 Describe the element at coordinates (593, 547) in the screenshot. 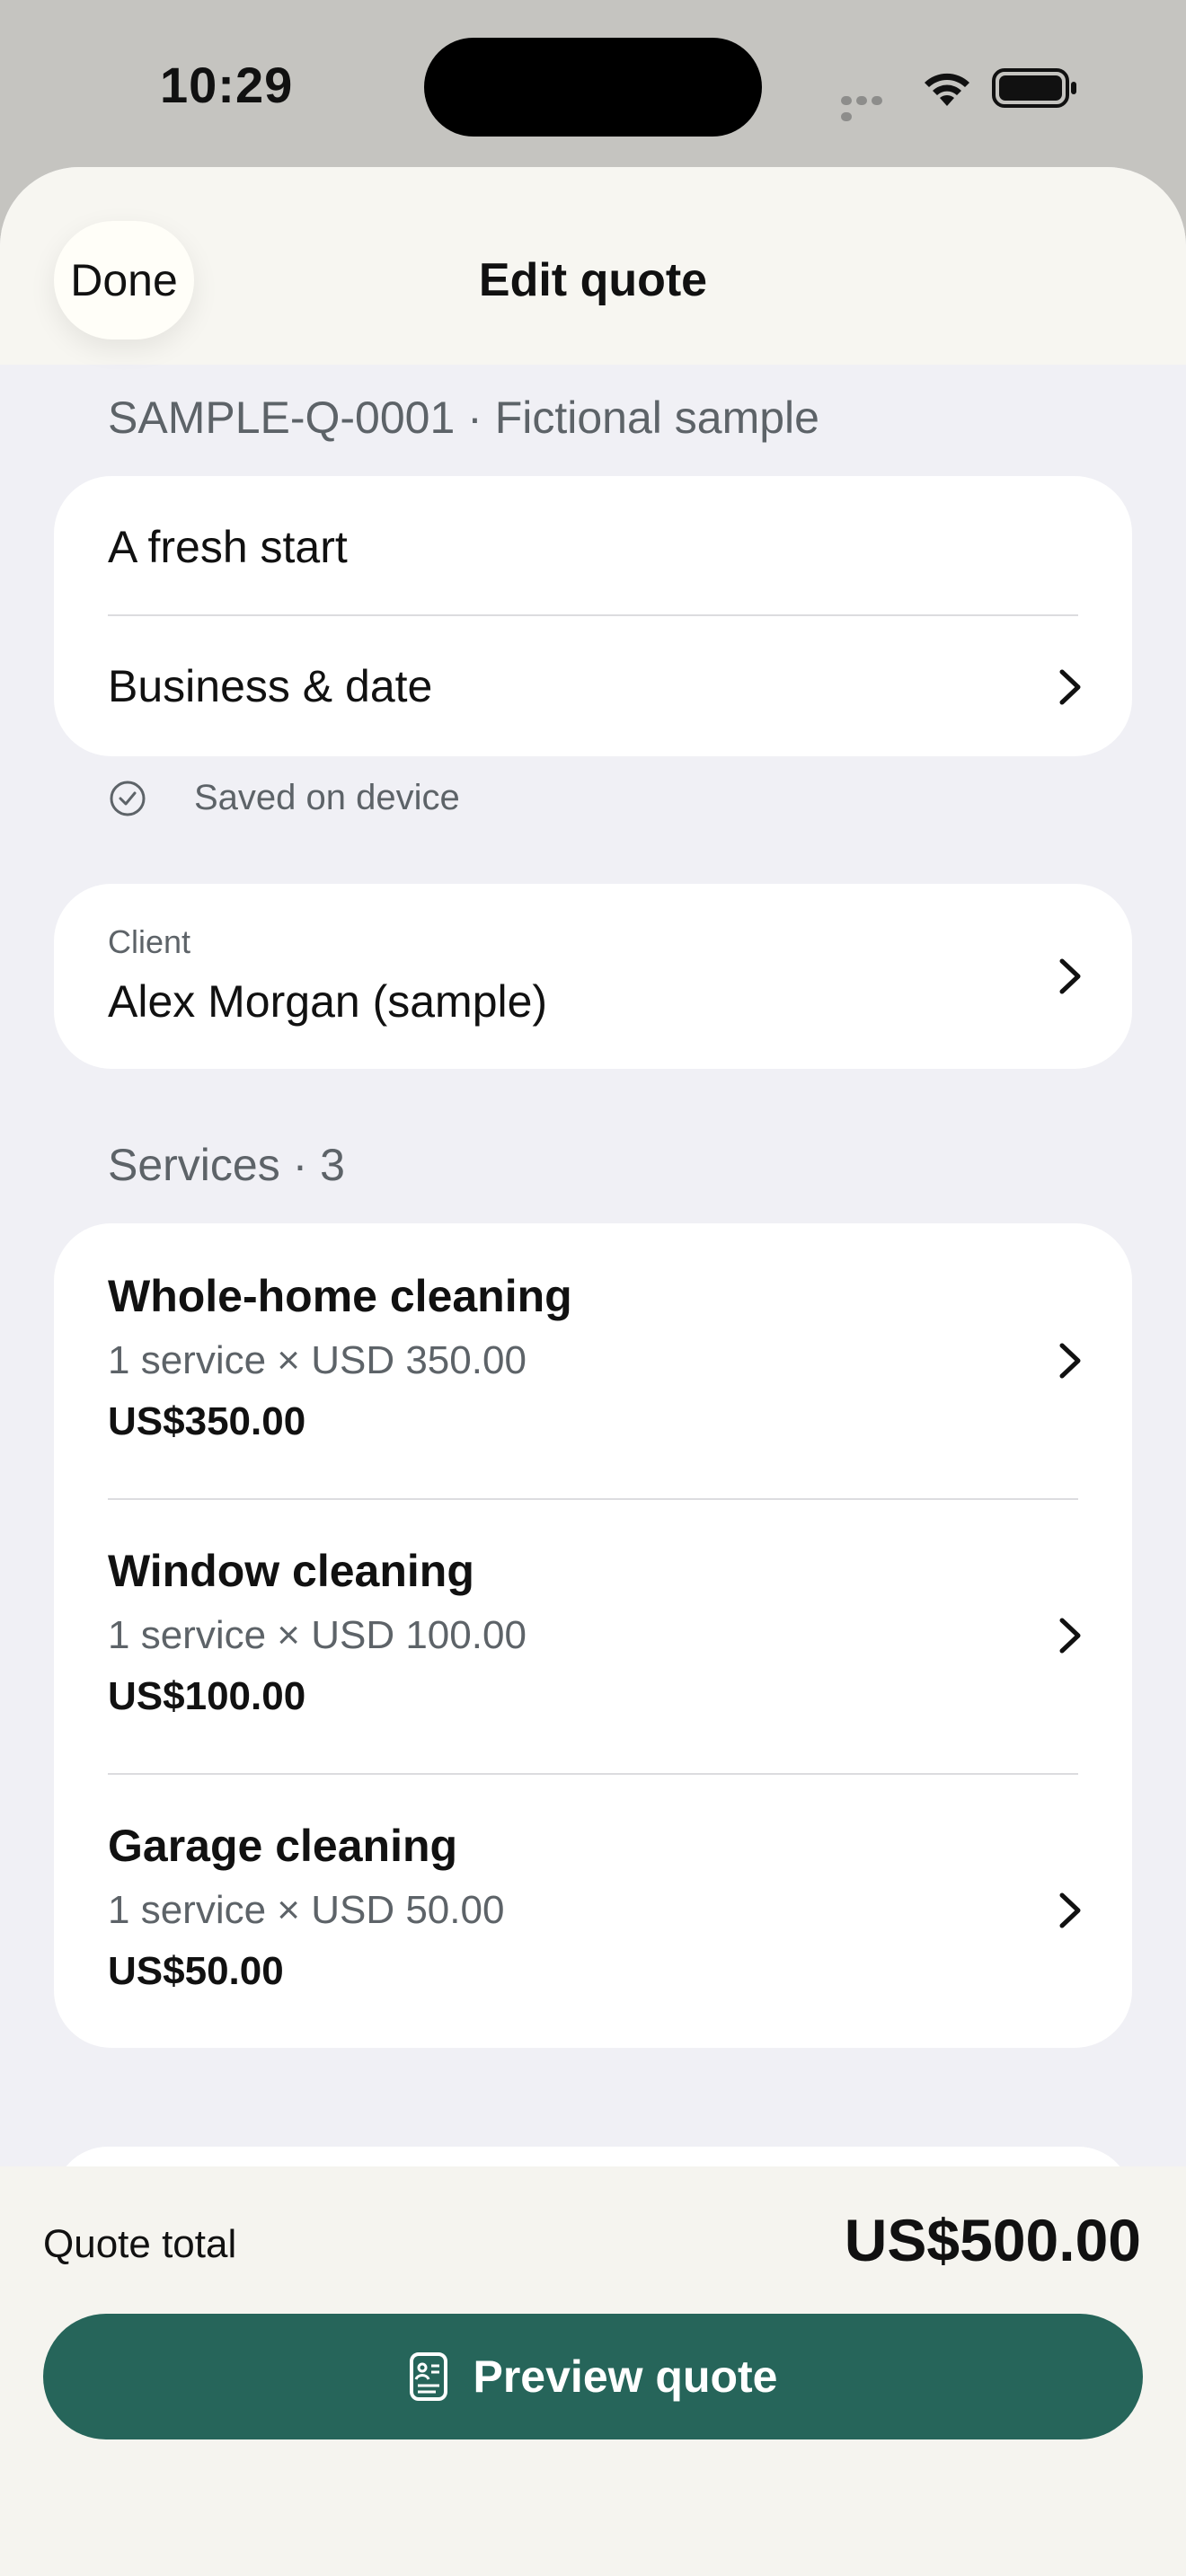

I see `quote-title-field: A fresh start` at that location.